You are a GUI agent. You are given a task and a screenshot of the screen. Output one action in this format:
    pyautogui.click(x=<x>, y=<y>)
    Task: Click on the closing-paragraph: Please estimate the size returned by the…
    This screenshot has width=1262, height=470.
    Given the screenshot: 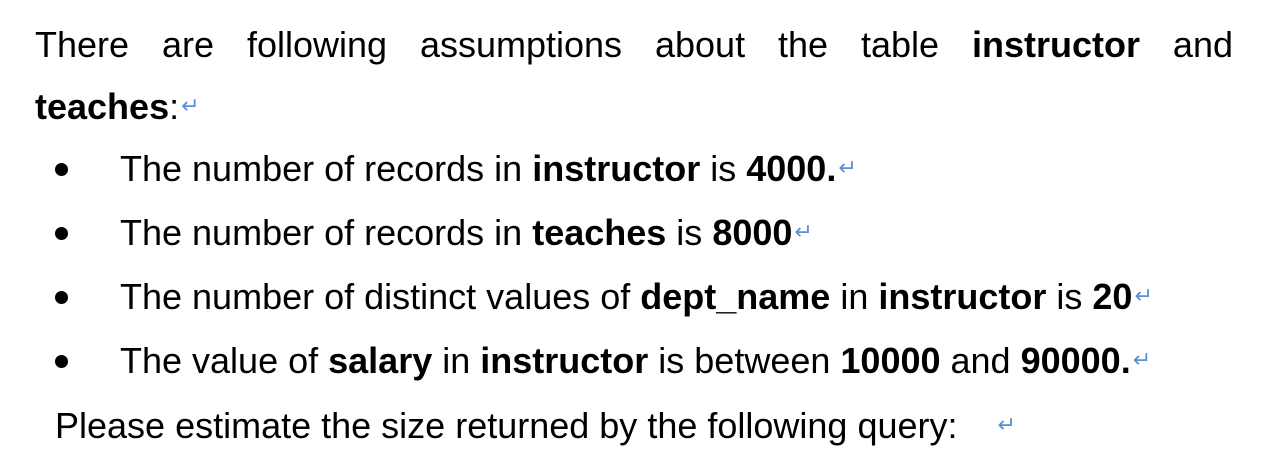 What is the action you would take?
    pyautogui.click(x=535, y=427)
    